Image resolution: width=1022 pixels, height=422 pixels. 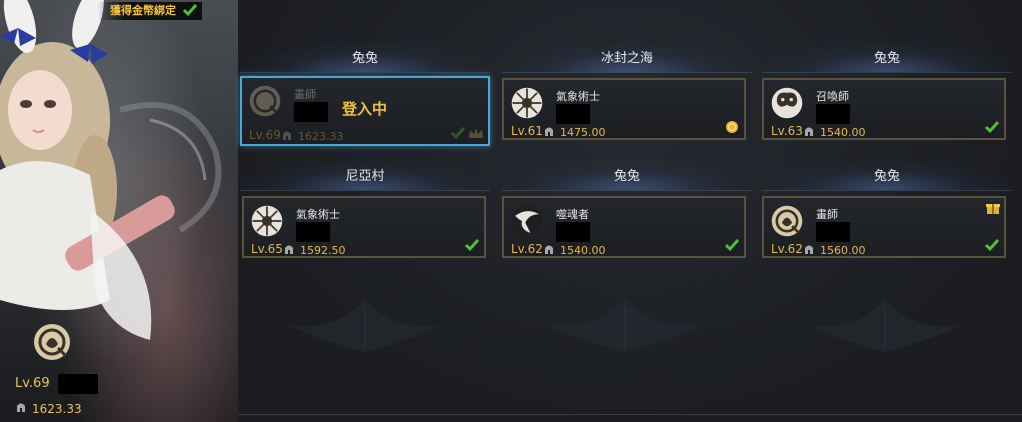 I want to click on gear-score: 1592.50, so click(x=315, y=250).